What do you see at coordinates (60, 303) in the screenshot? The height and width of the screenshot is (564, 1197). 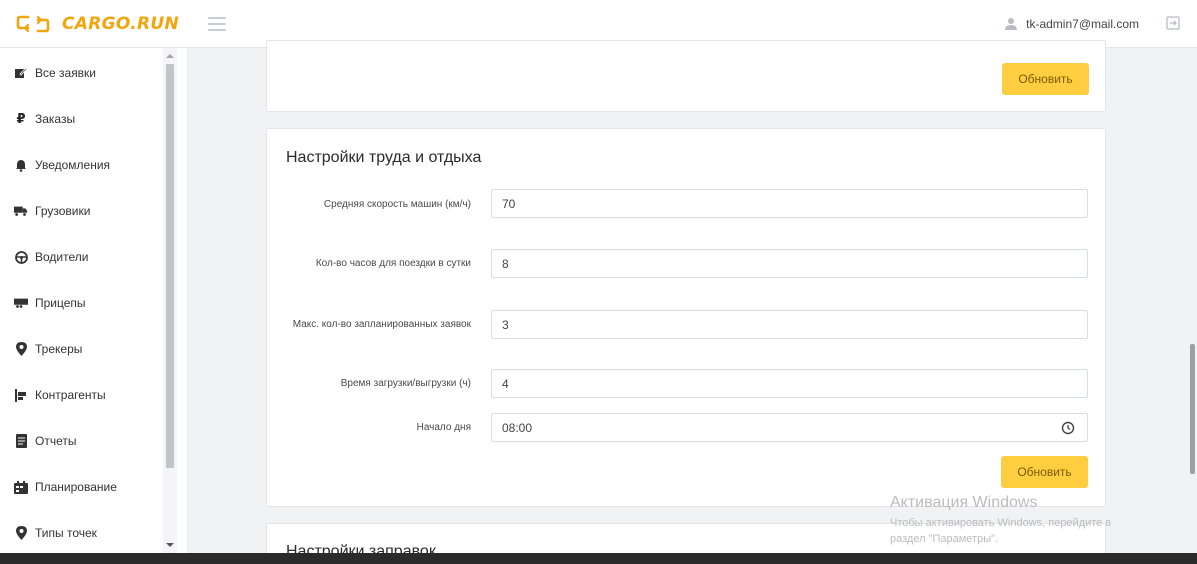 I see `sidebar-item-label: Прицепы` at bounding box center [60, 303].